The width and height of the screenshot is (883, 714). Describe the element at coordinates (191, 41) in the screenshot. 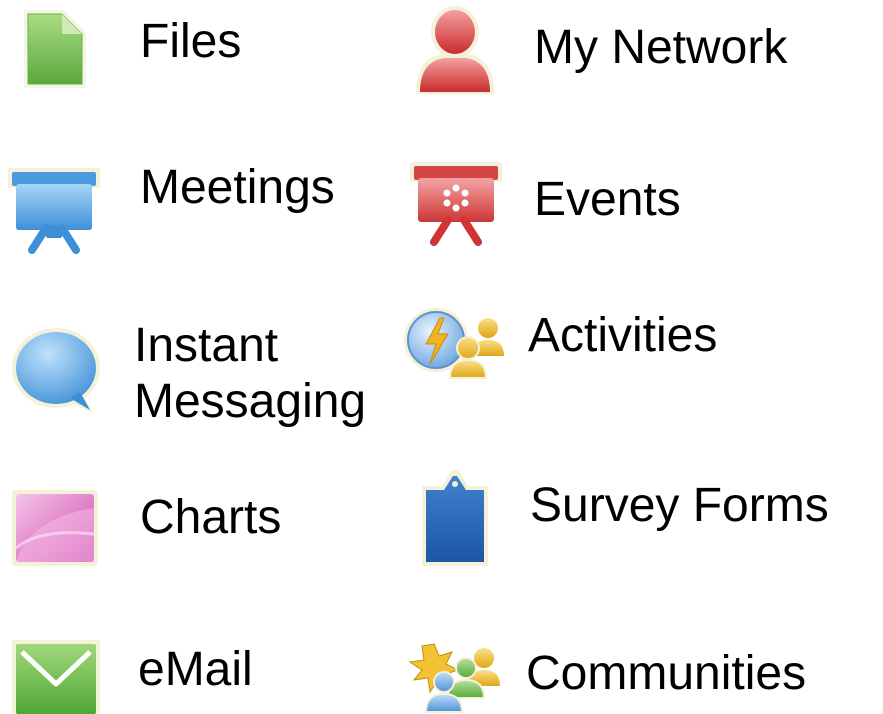

I see `files-label: Files` at that location.